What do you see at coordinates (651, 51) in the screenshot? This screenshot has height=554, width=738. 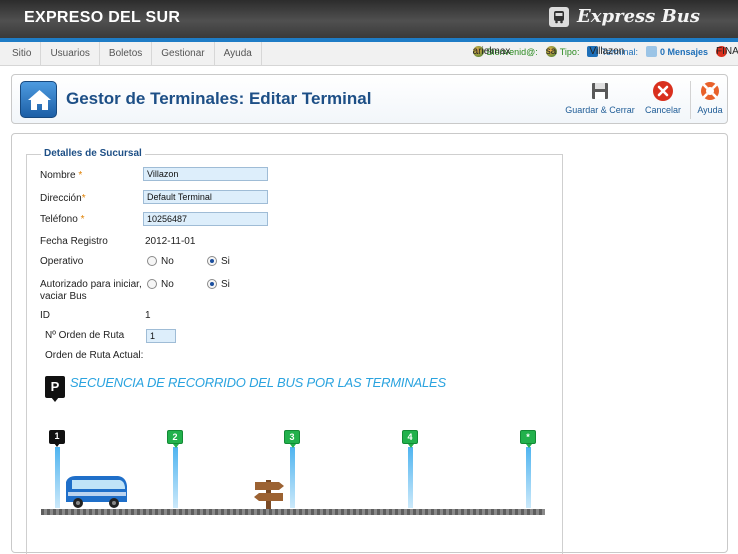 I see `messages-icon` at bounding box center [651, 51].